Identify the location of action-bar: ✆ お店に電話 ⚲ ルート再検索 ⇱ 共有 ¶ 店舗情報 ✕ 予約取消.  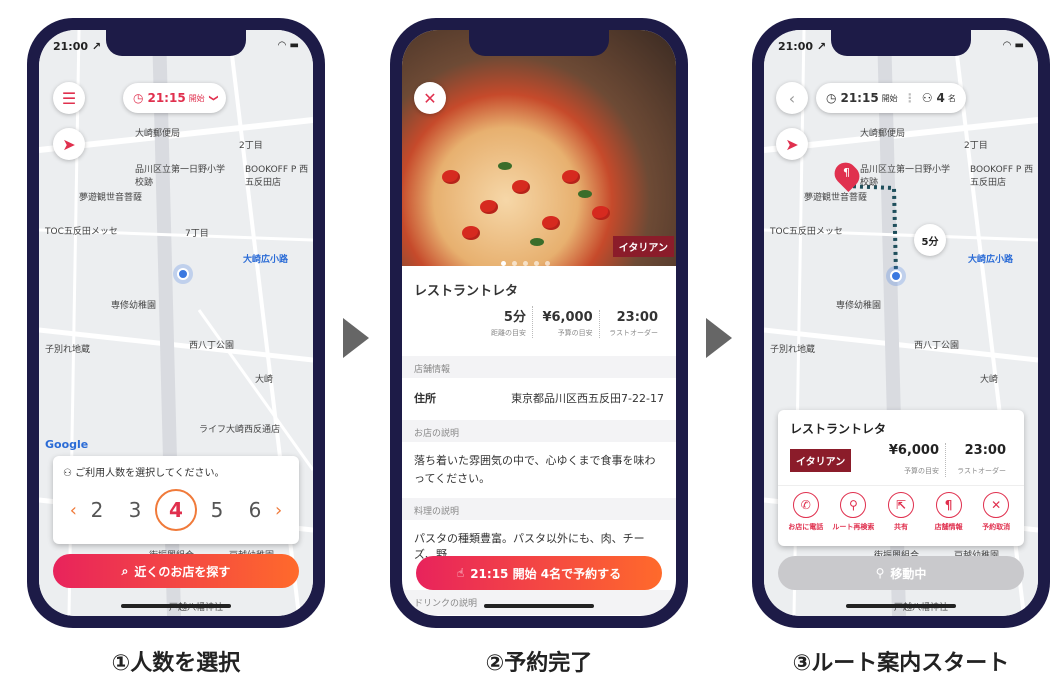
(901, 512).